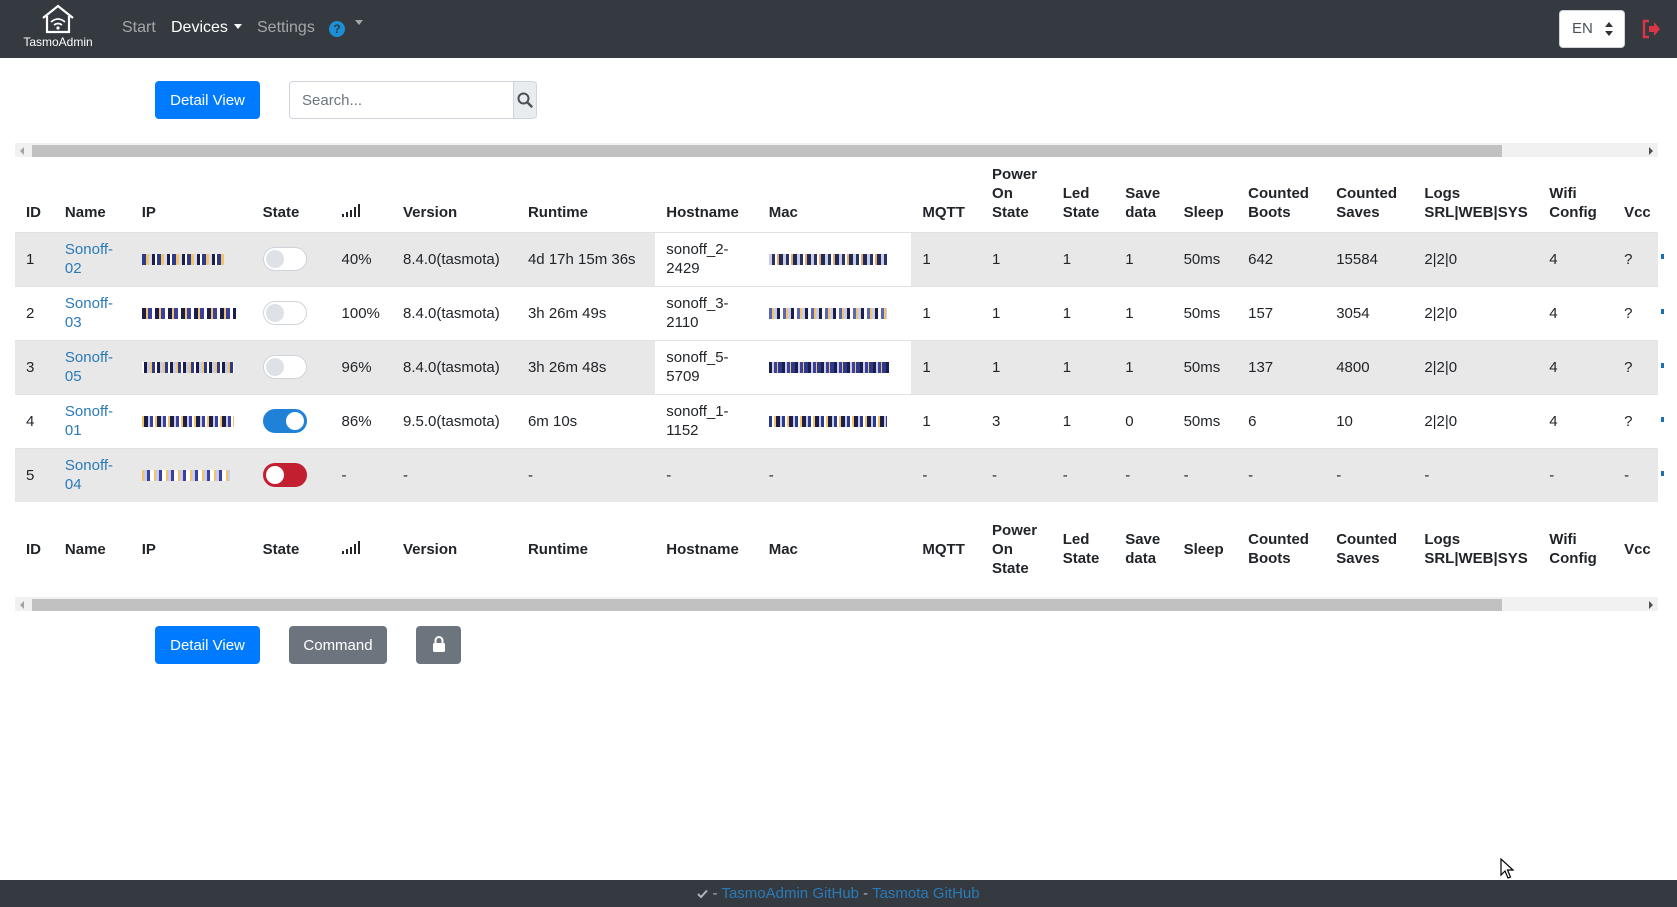  I want to click on device-name: Sonoff-03, so click(89, 313).